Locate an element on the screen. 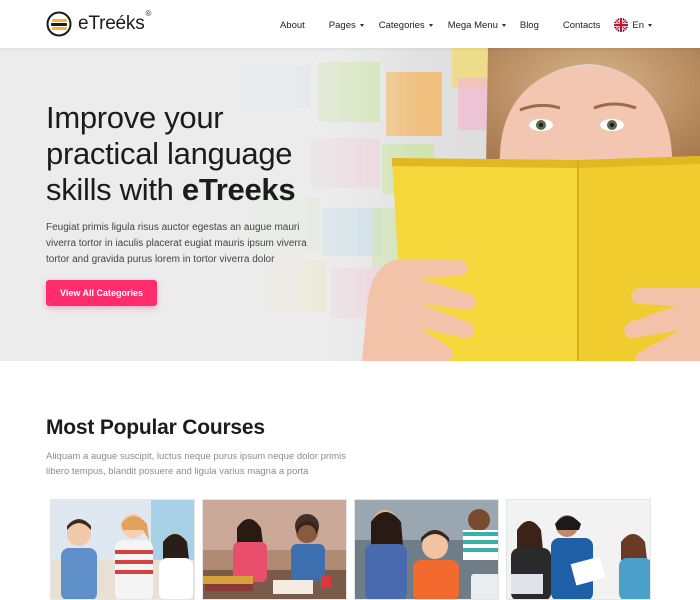 This screenshot has height=600, width=700. logo: eTreéks® is located at coordinates (99, 23).